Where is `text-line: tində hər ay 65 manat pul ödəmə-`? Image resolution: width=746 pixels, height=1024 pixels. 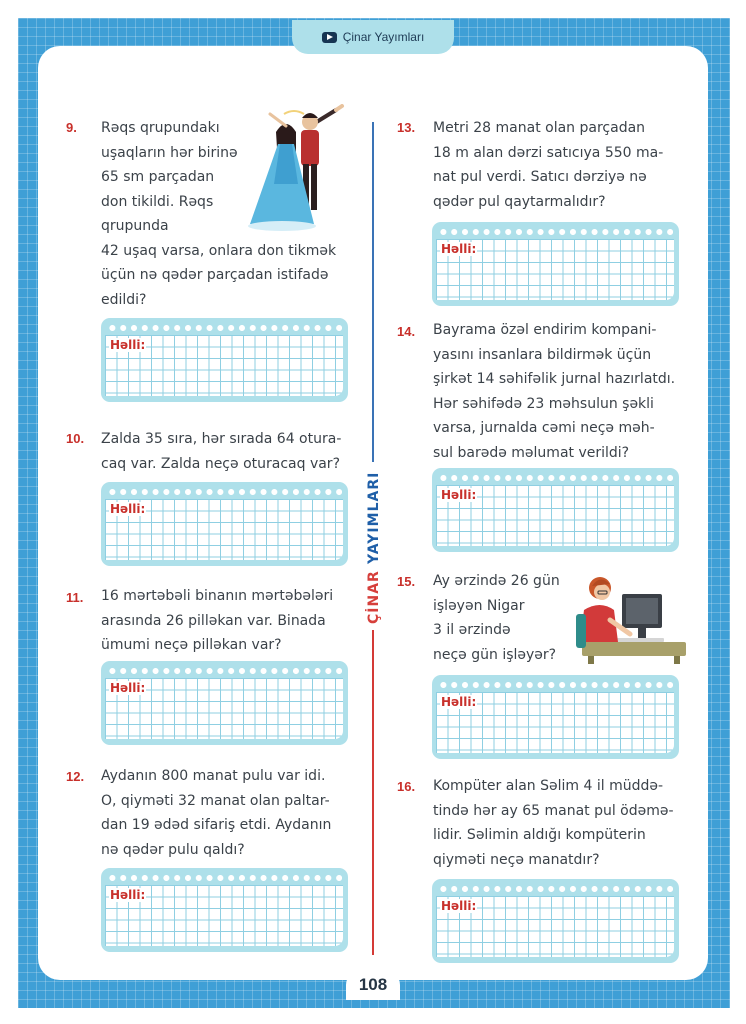 text-line: tində hər ay 65 manat pul ödəmə- is located at coordinates (553, 810).